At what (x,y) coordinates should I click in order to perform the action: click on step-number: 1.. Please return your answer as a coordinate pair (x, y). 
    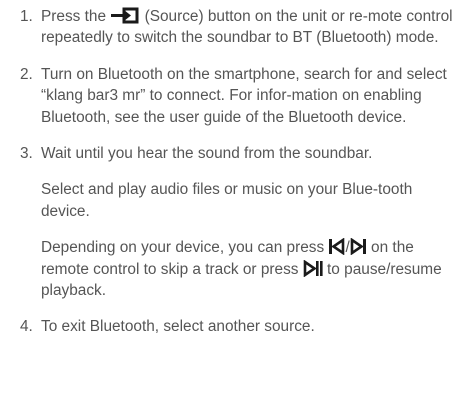
    Looking at the image, I should click on (26, 16).